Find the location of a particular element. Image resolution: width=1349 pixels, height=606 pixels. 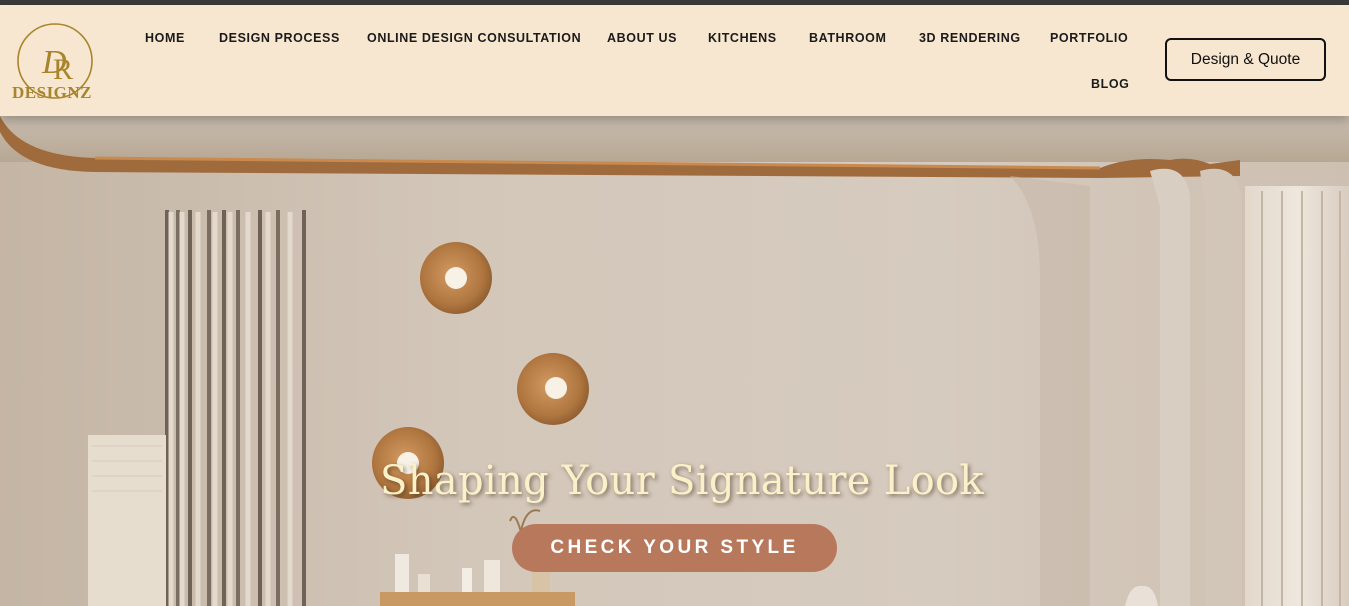

brand-name: DESIGNZ is located at coordinates (52, 92).